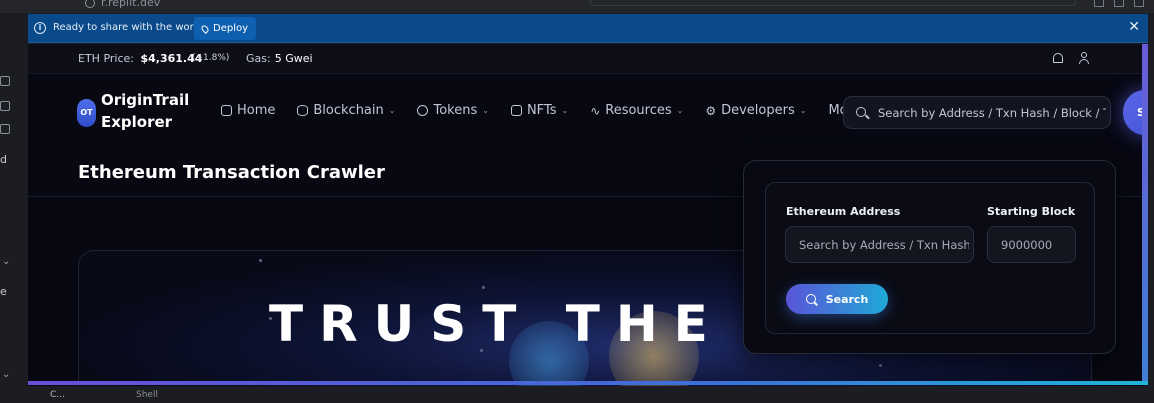  What do you see at coordinates (1134, 27) in the screenshot?
I see `close-icon: ✕` at bounding box center [1134, 27].